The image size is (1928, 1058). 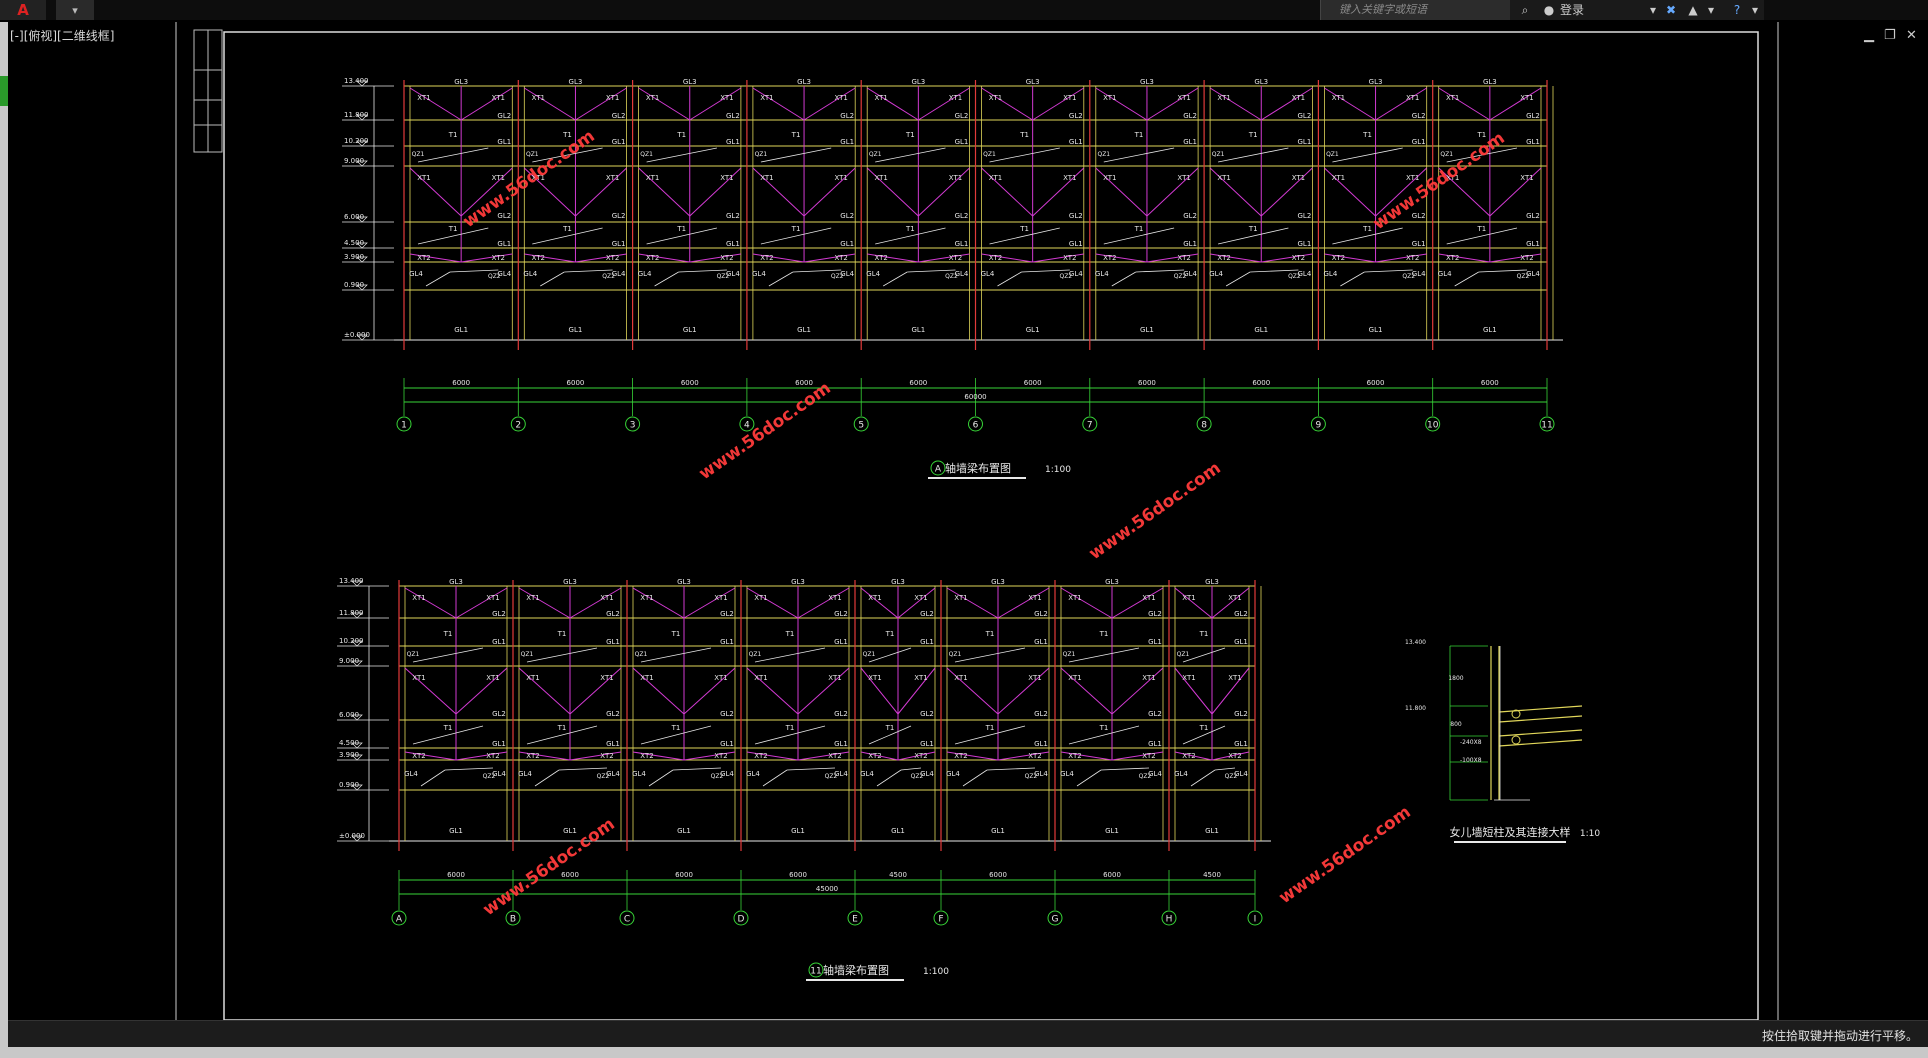 I want to click on detail-dim-label: 800, so click(x=1456, y=724).